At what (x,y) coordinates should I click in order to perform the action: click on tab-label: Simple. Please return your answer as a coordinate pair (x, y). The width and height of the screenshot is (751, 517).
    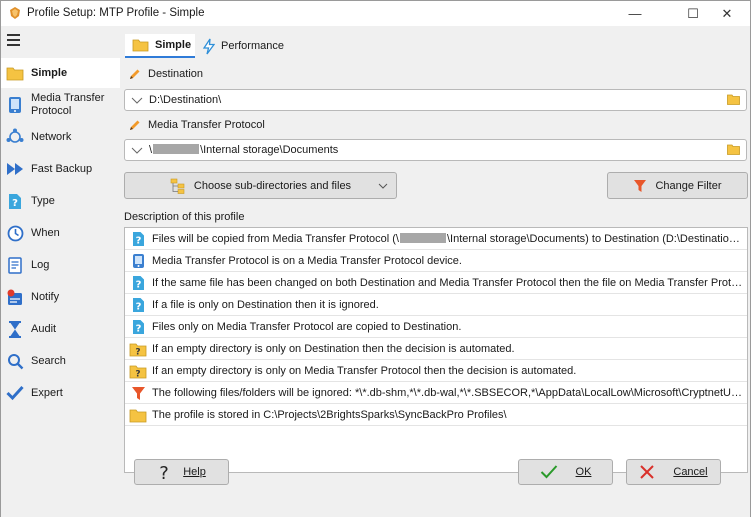
    Looking at the image, I should click on (173, 45).